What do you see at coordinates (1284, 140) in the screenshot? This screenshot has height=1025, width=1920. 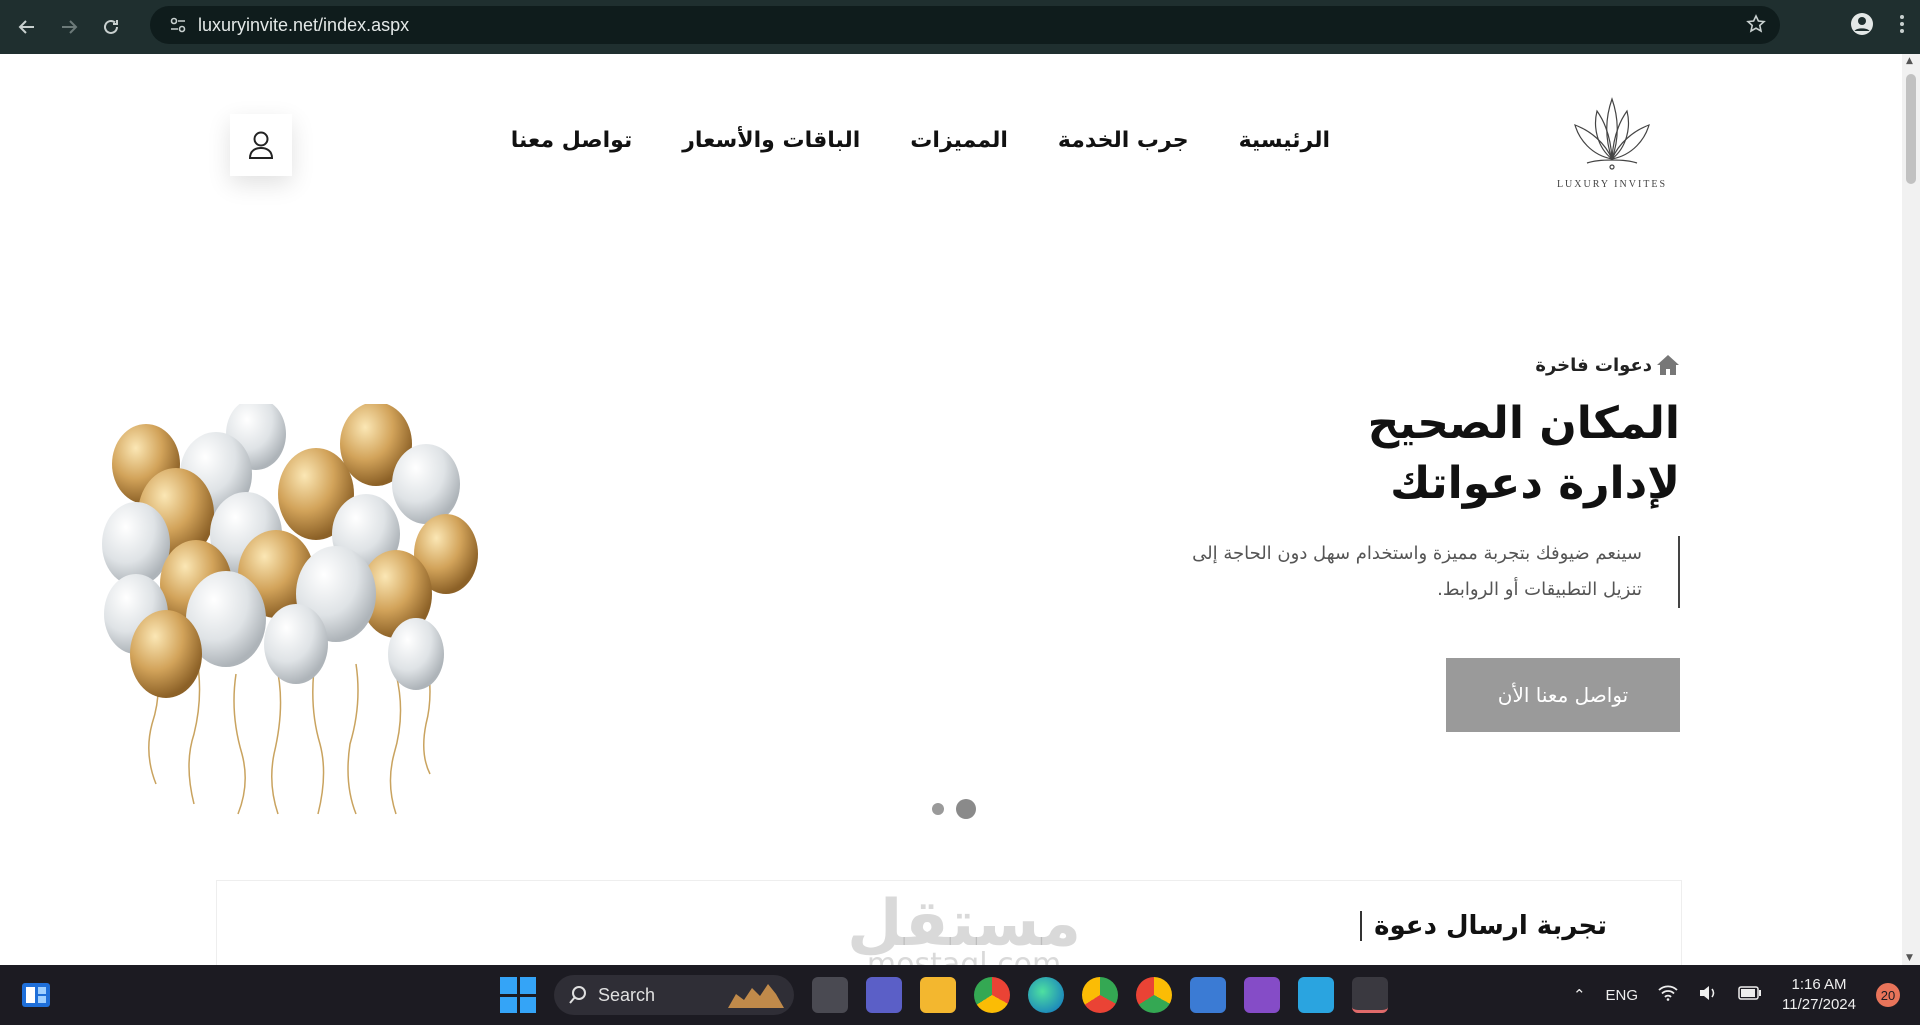 I see `nav-home: الرئيسية` at bounding box center [1284, 140].